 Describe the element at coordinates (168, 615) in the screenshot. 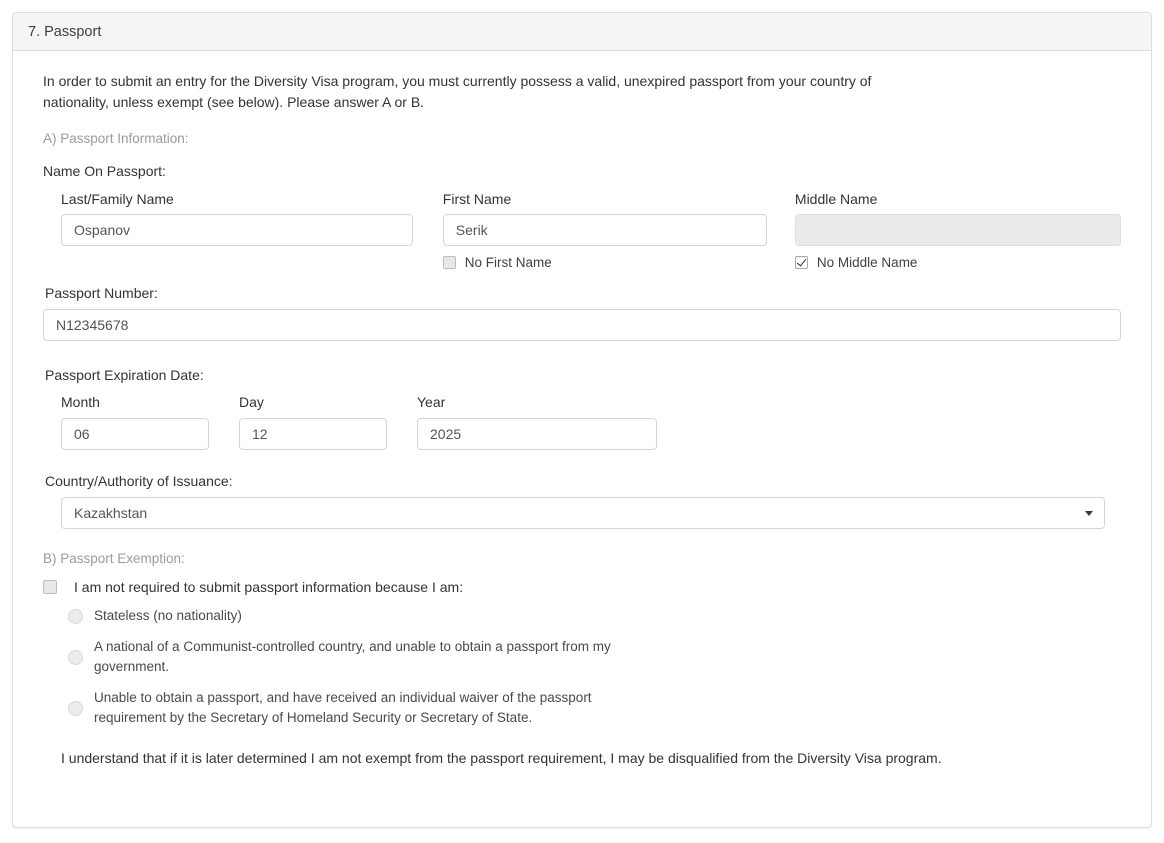

I see `exemption-option-label: Stateless (no nationality)` at that location.